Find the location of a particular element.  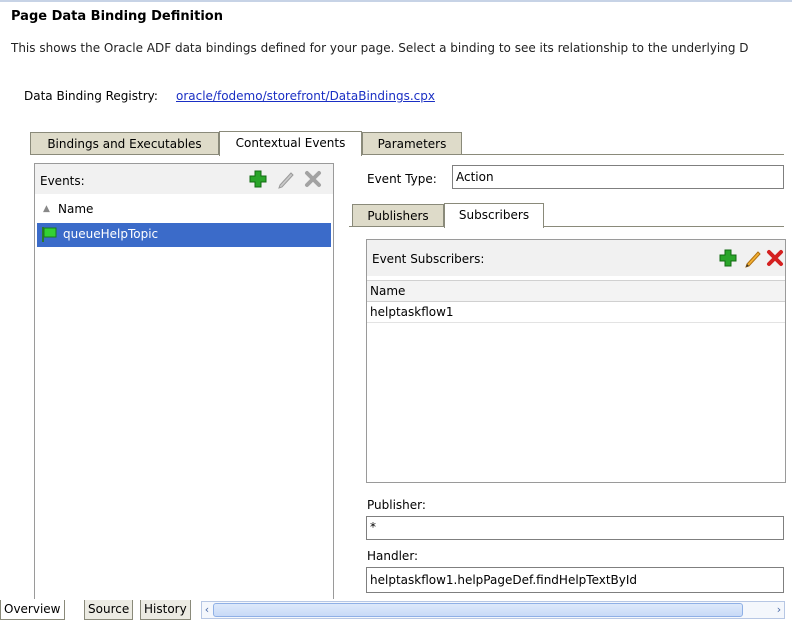

events-label: Events: is located at coordinates (62, 181).